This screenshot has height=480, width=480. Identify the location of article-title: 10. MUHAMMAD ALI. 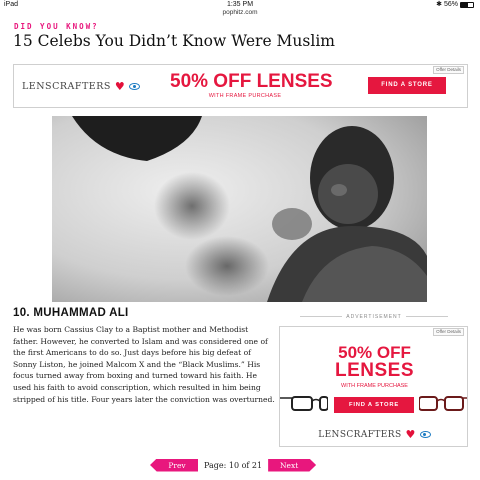
(71, 313).